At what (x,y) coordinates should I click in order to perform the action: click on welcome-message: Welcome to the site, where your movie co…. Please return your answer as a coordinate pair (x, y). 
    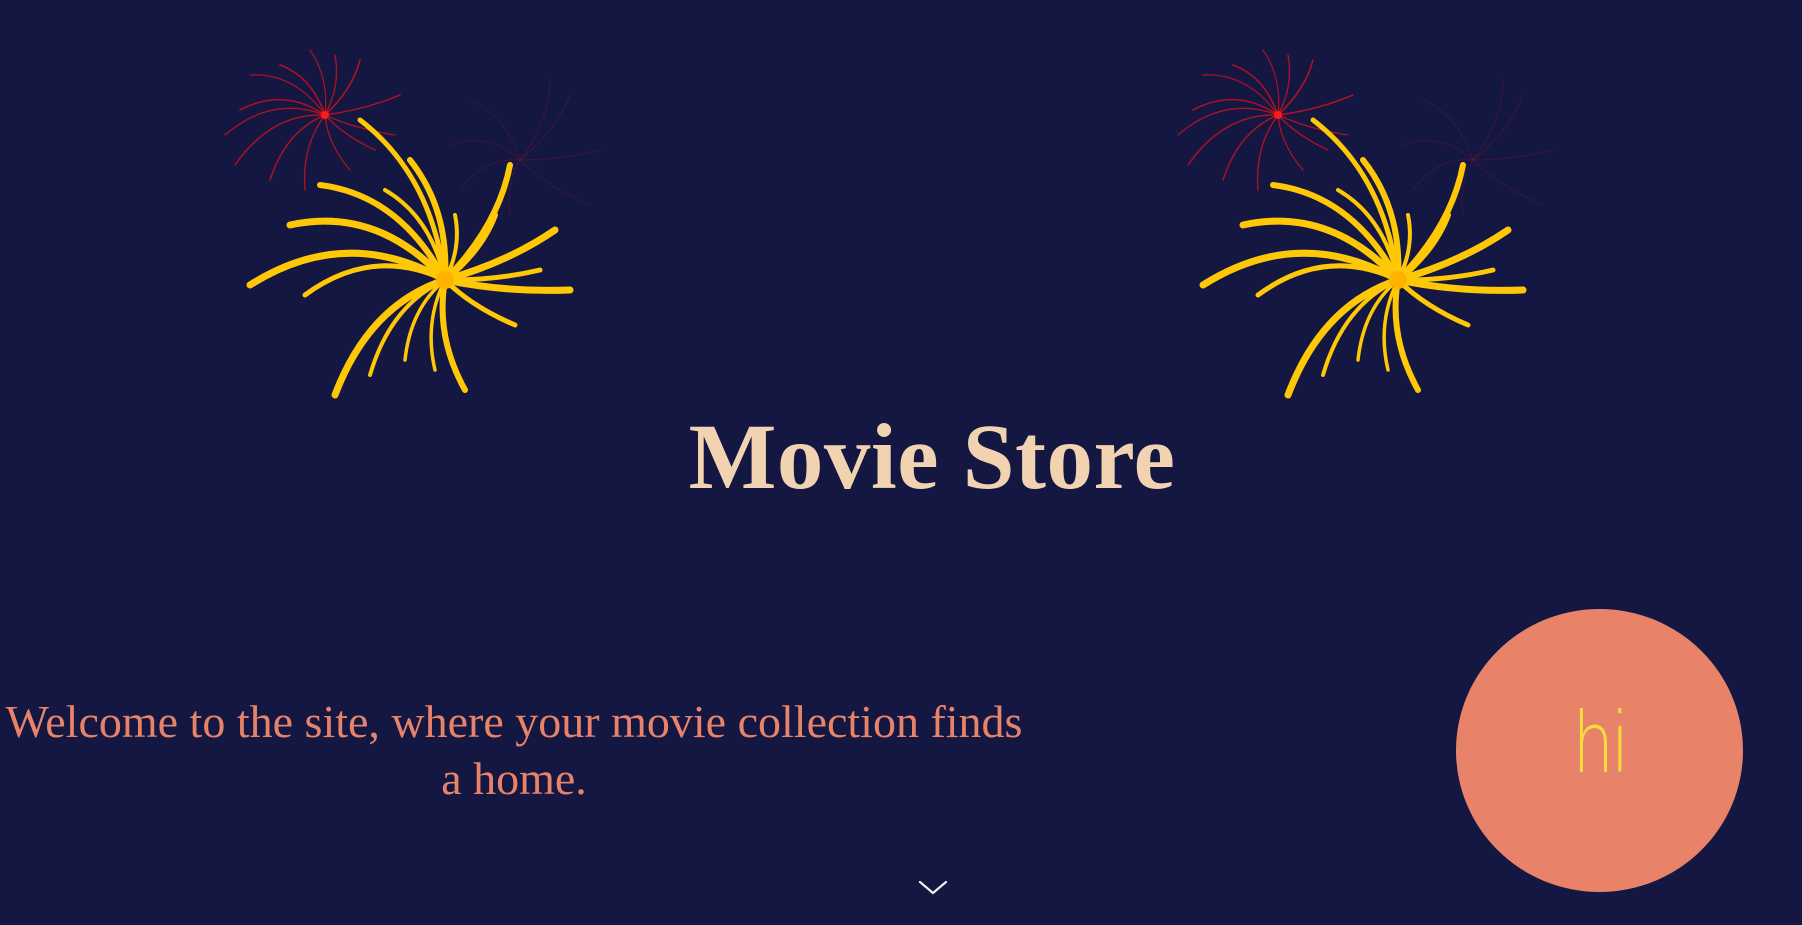
    Looking at the image, I should click on (514, 750).